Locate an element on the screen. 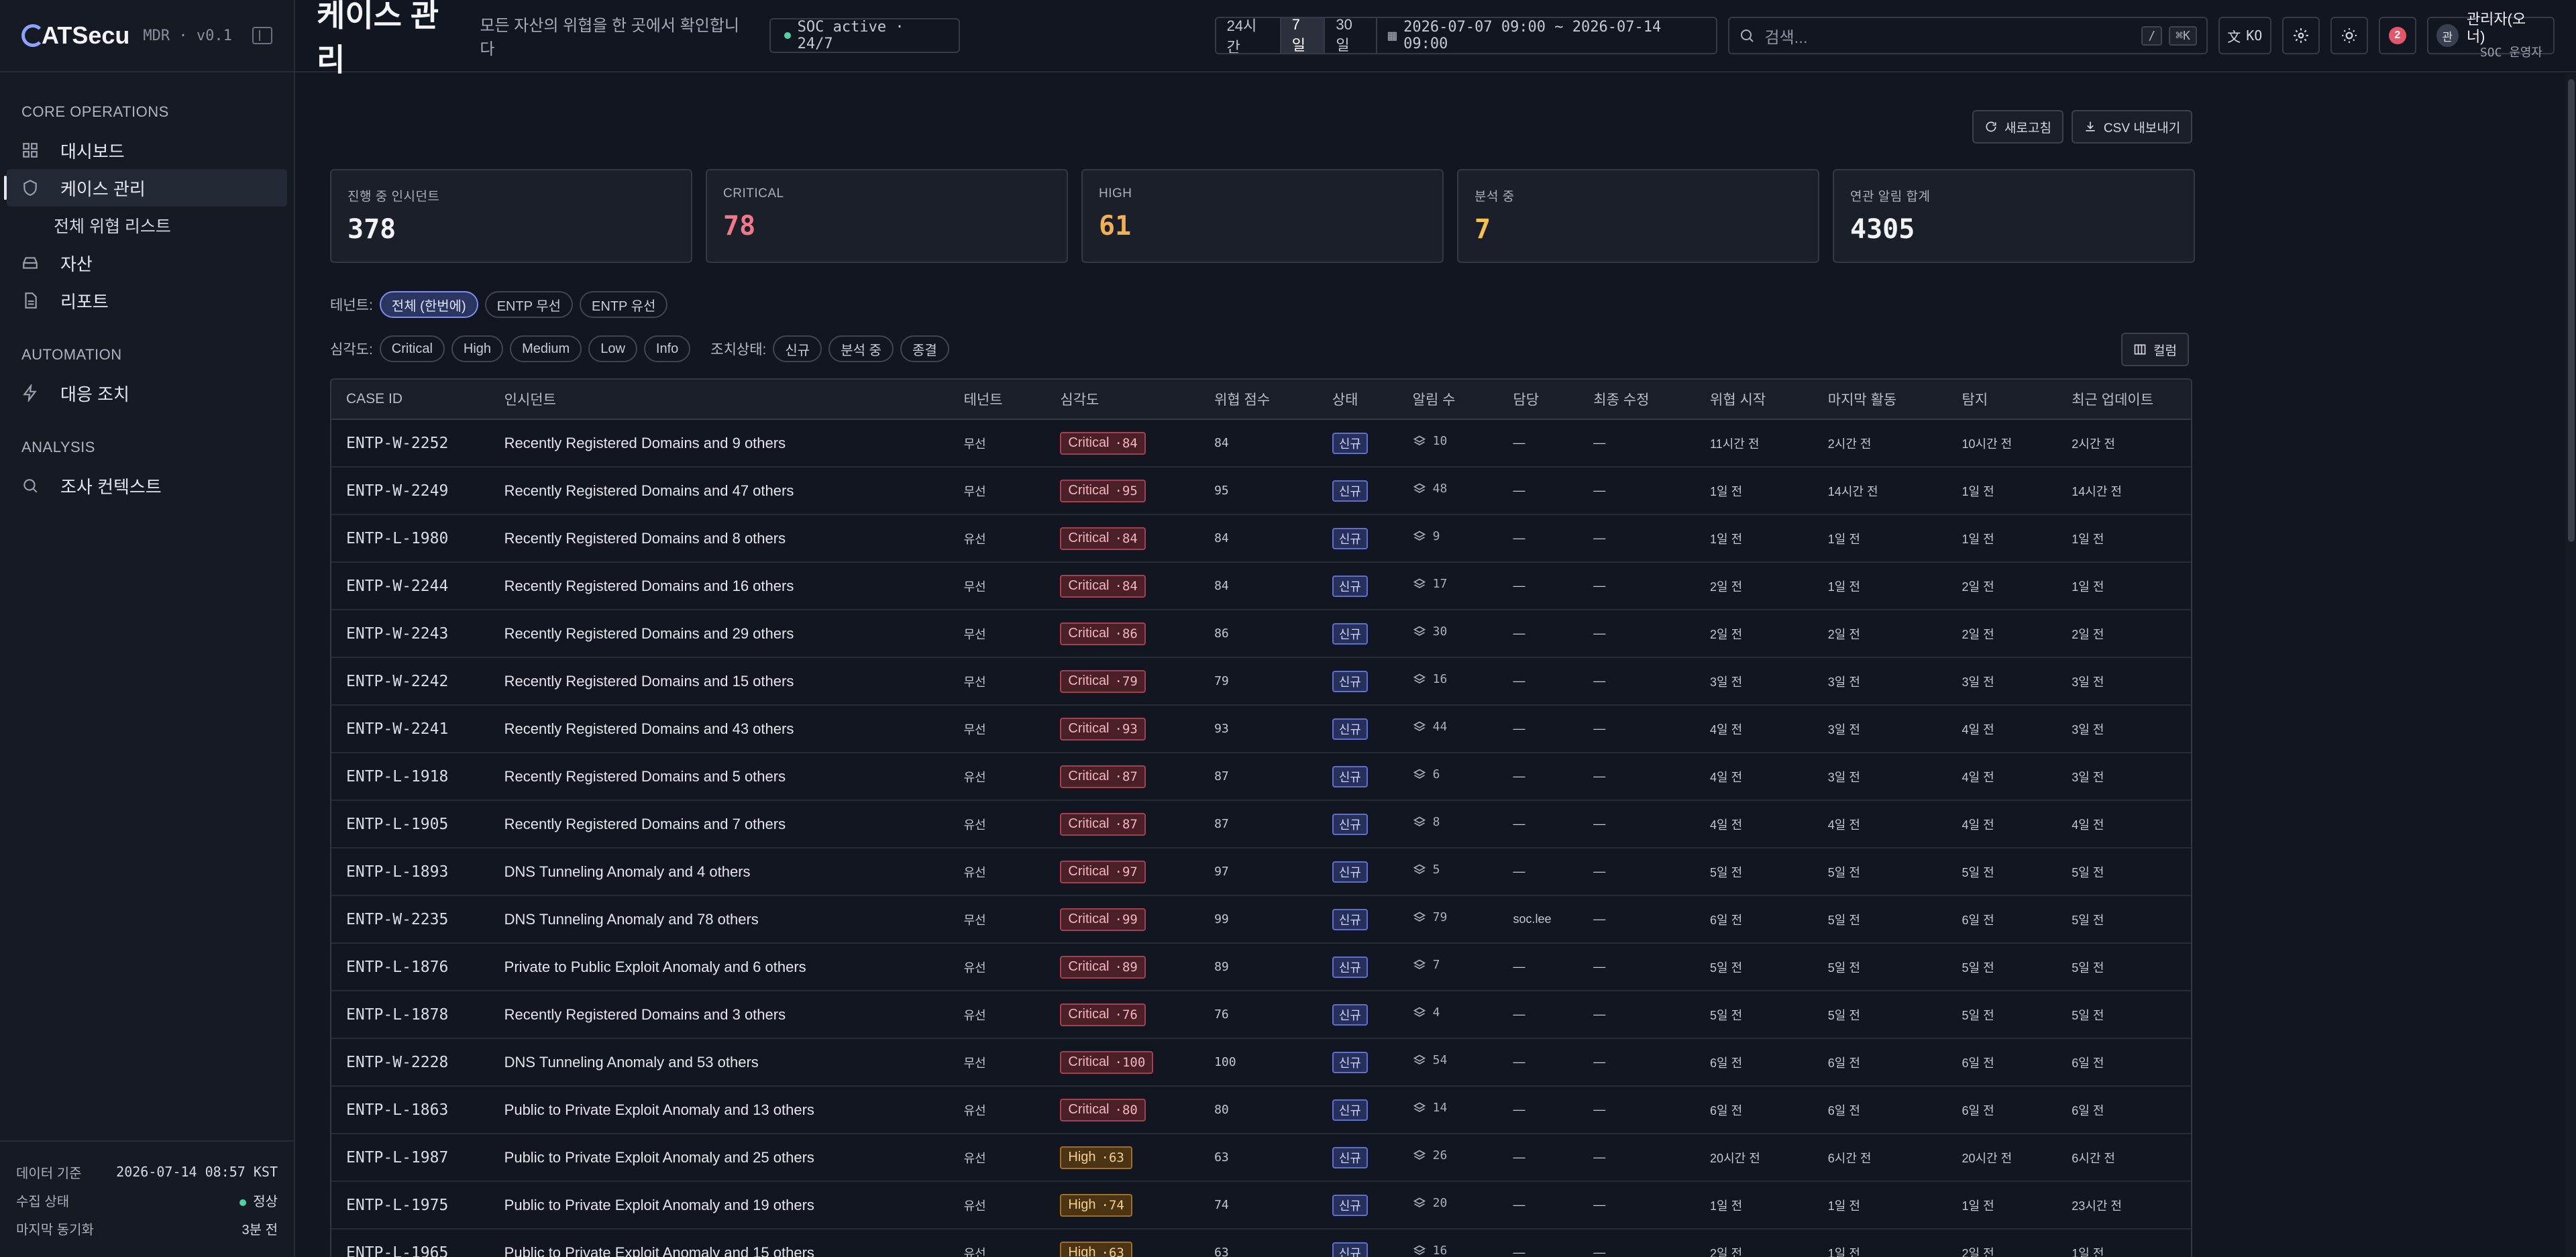 The image size is (2576, 1257). date-range-picker: ▦ 2026-07-07 09:00 ~ 2026-07-14 09:00 is located at coordinates (1547, 35).